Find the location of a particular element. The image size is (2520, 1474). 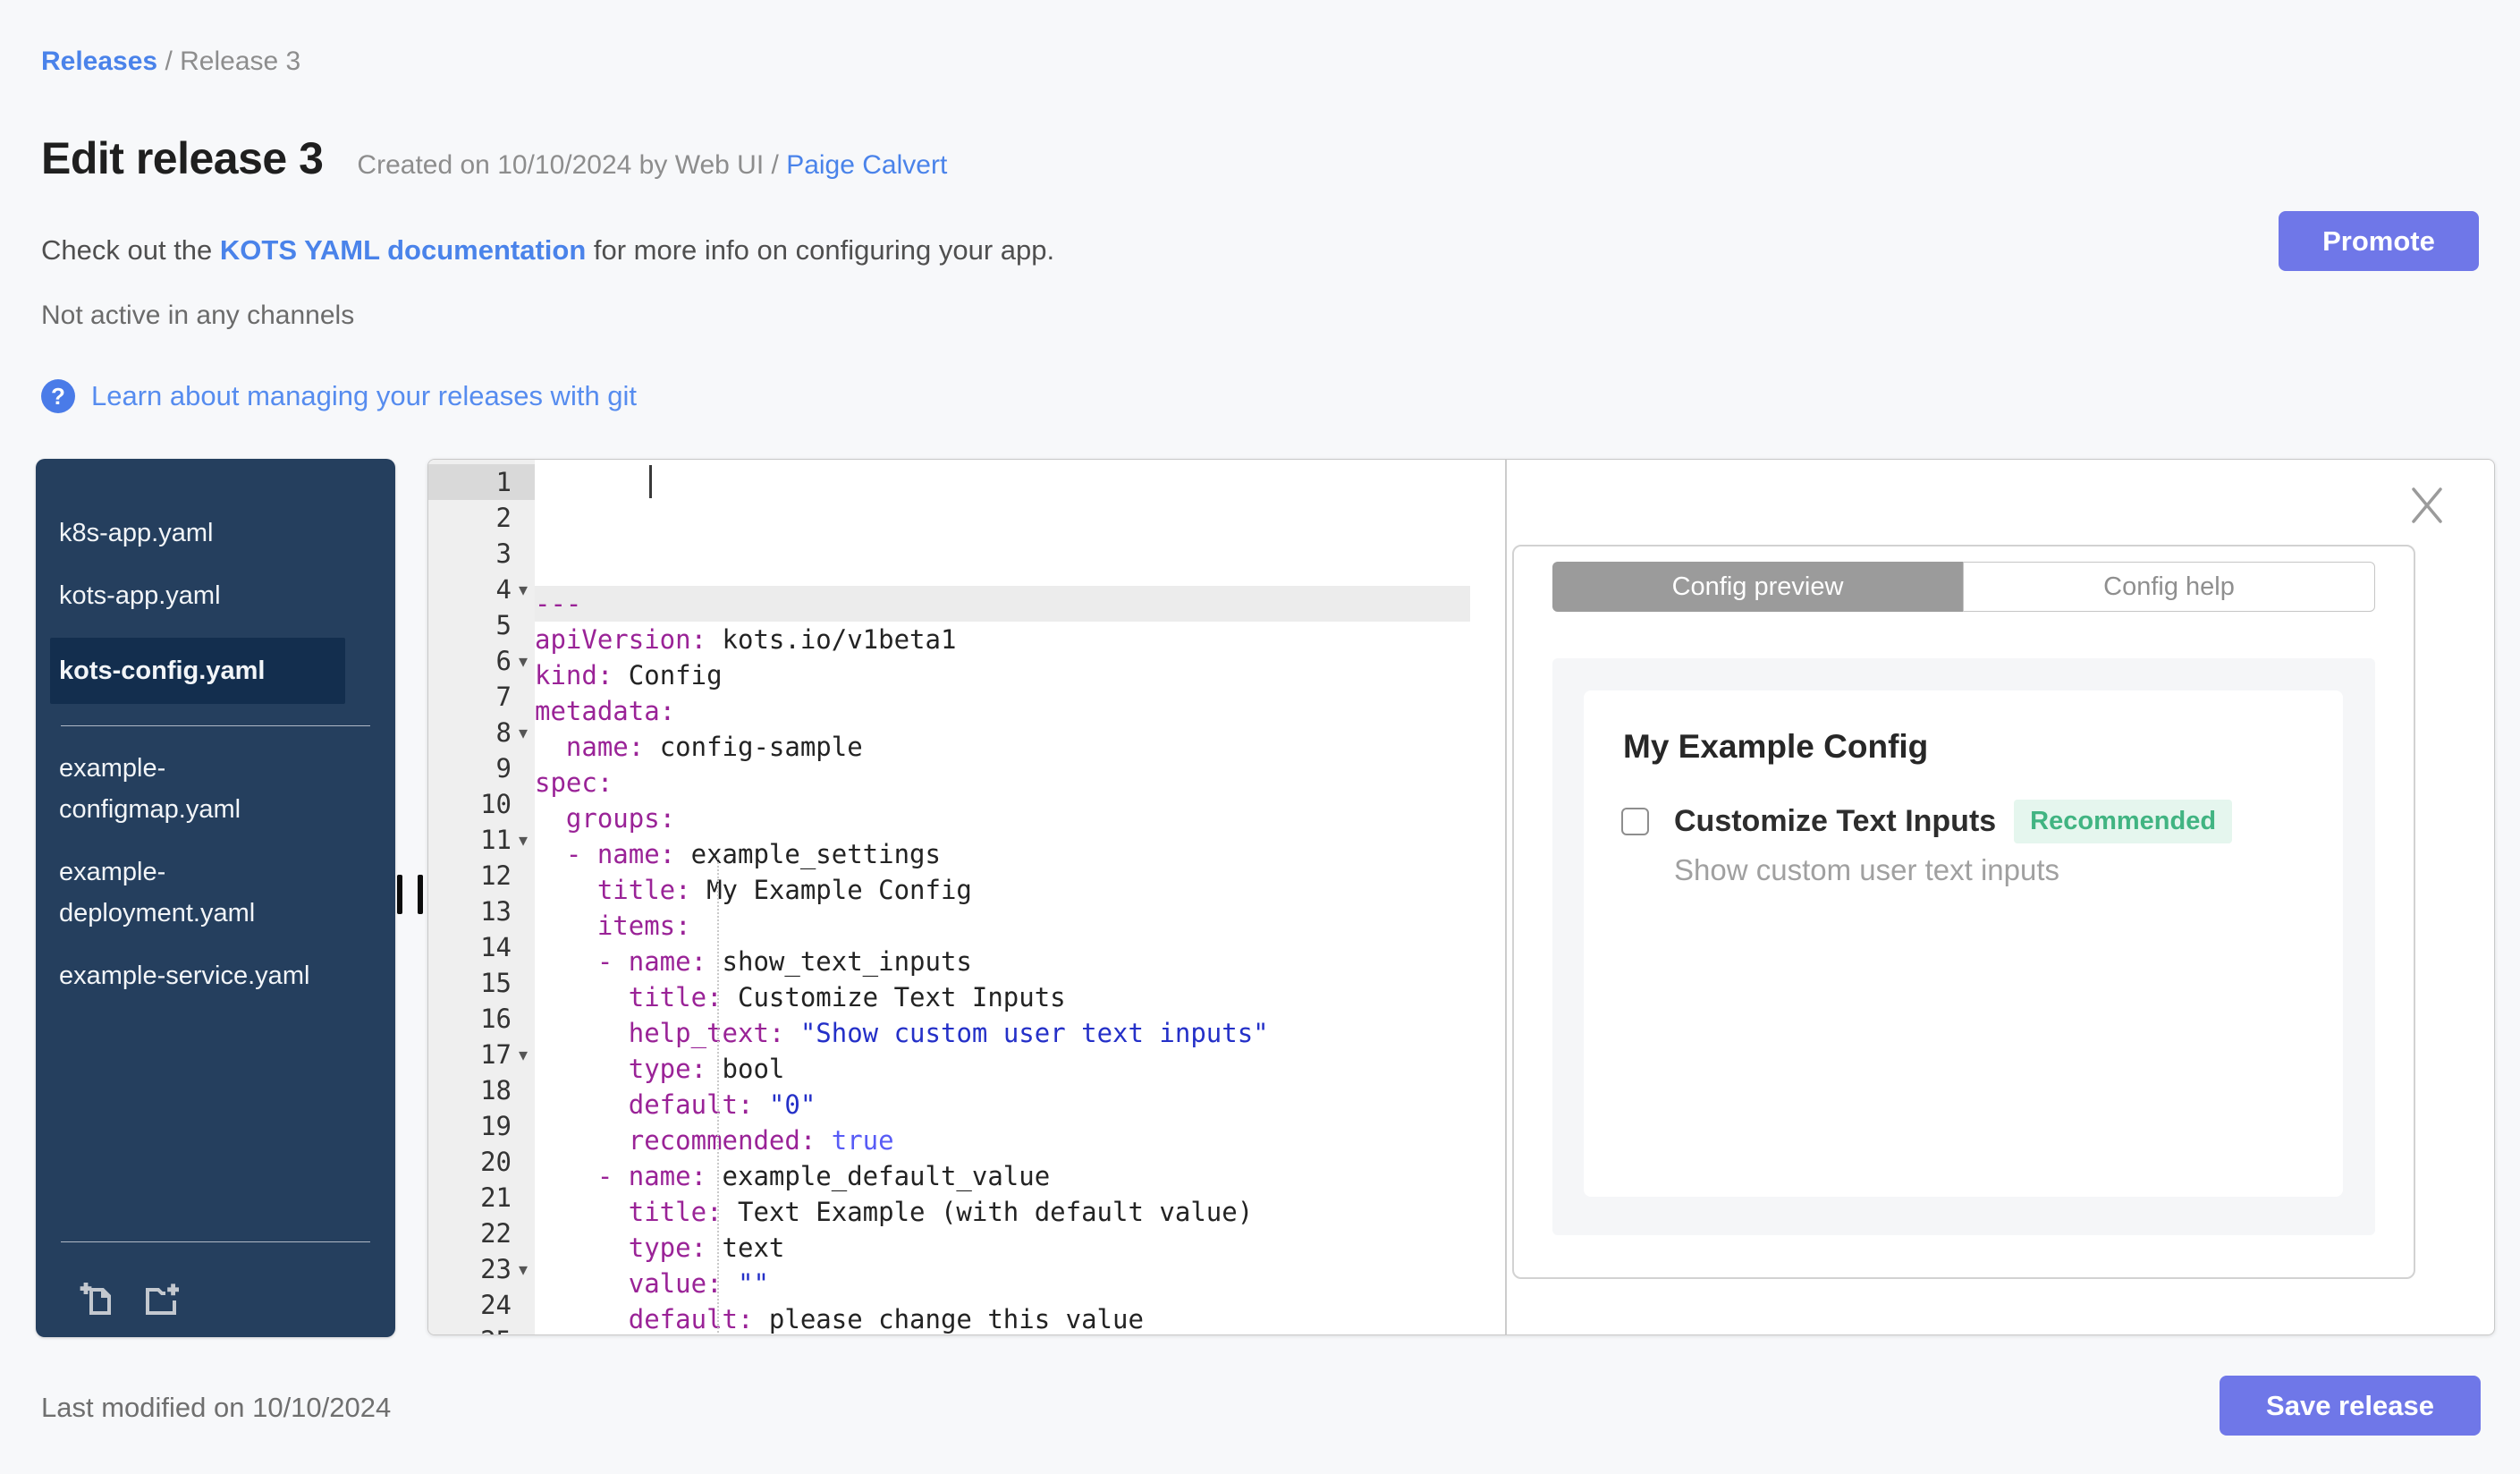

save-release-button: Save release is located at coordinates (2350, 1406).